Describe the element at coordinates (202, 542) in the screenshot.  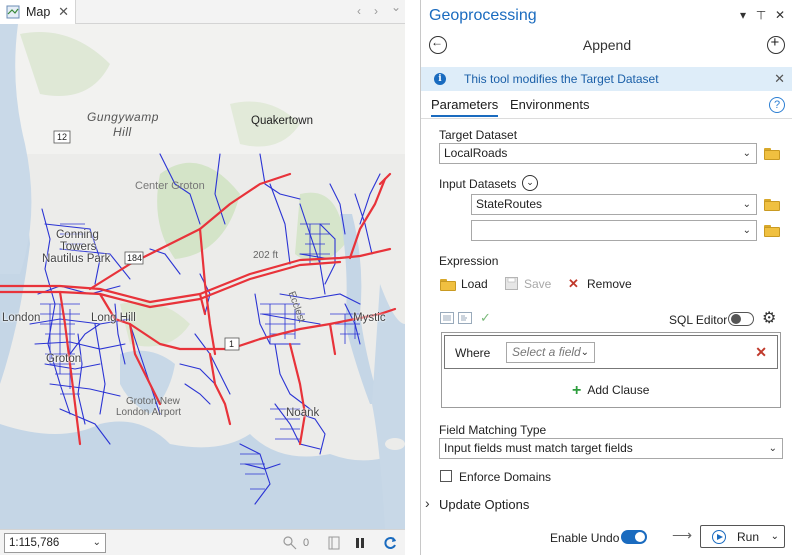
I see `map-statusbar: 1:115,786 ⌄ 0` at that location.